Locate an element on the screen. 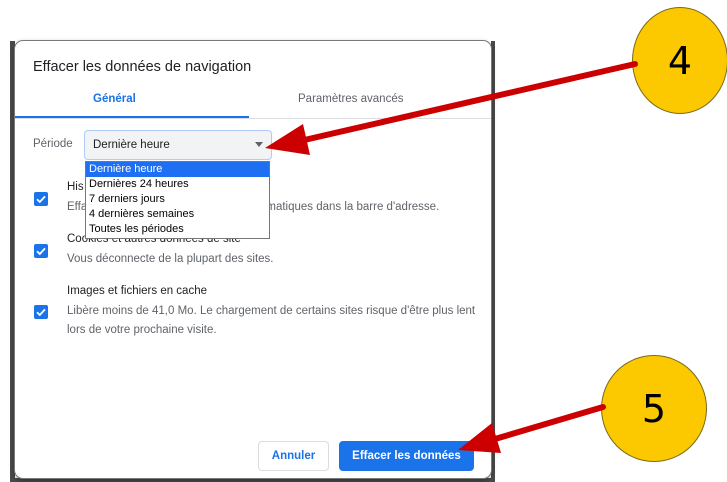 The width and height of the screenshot is (727, 482). period-label: Période is located at coordinates (53, 144).